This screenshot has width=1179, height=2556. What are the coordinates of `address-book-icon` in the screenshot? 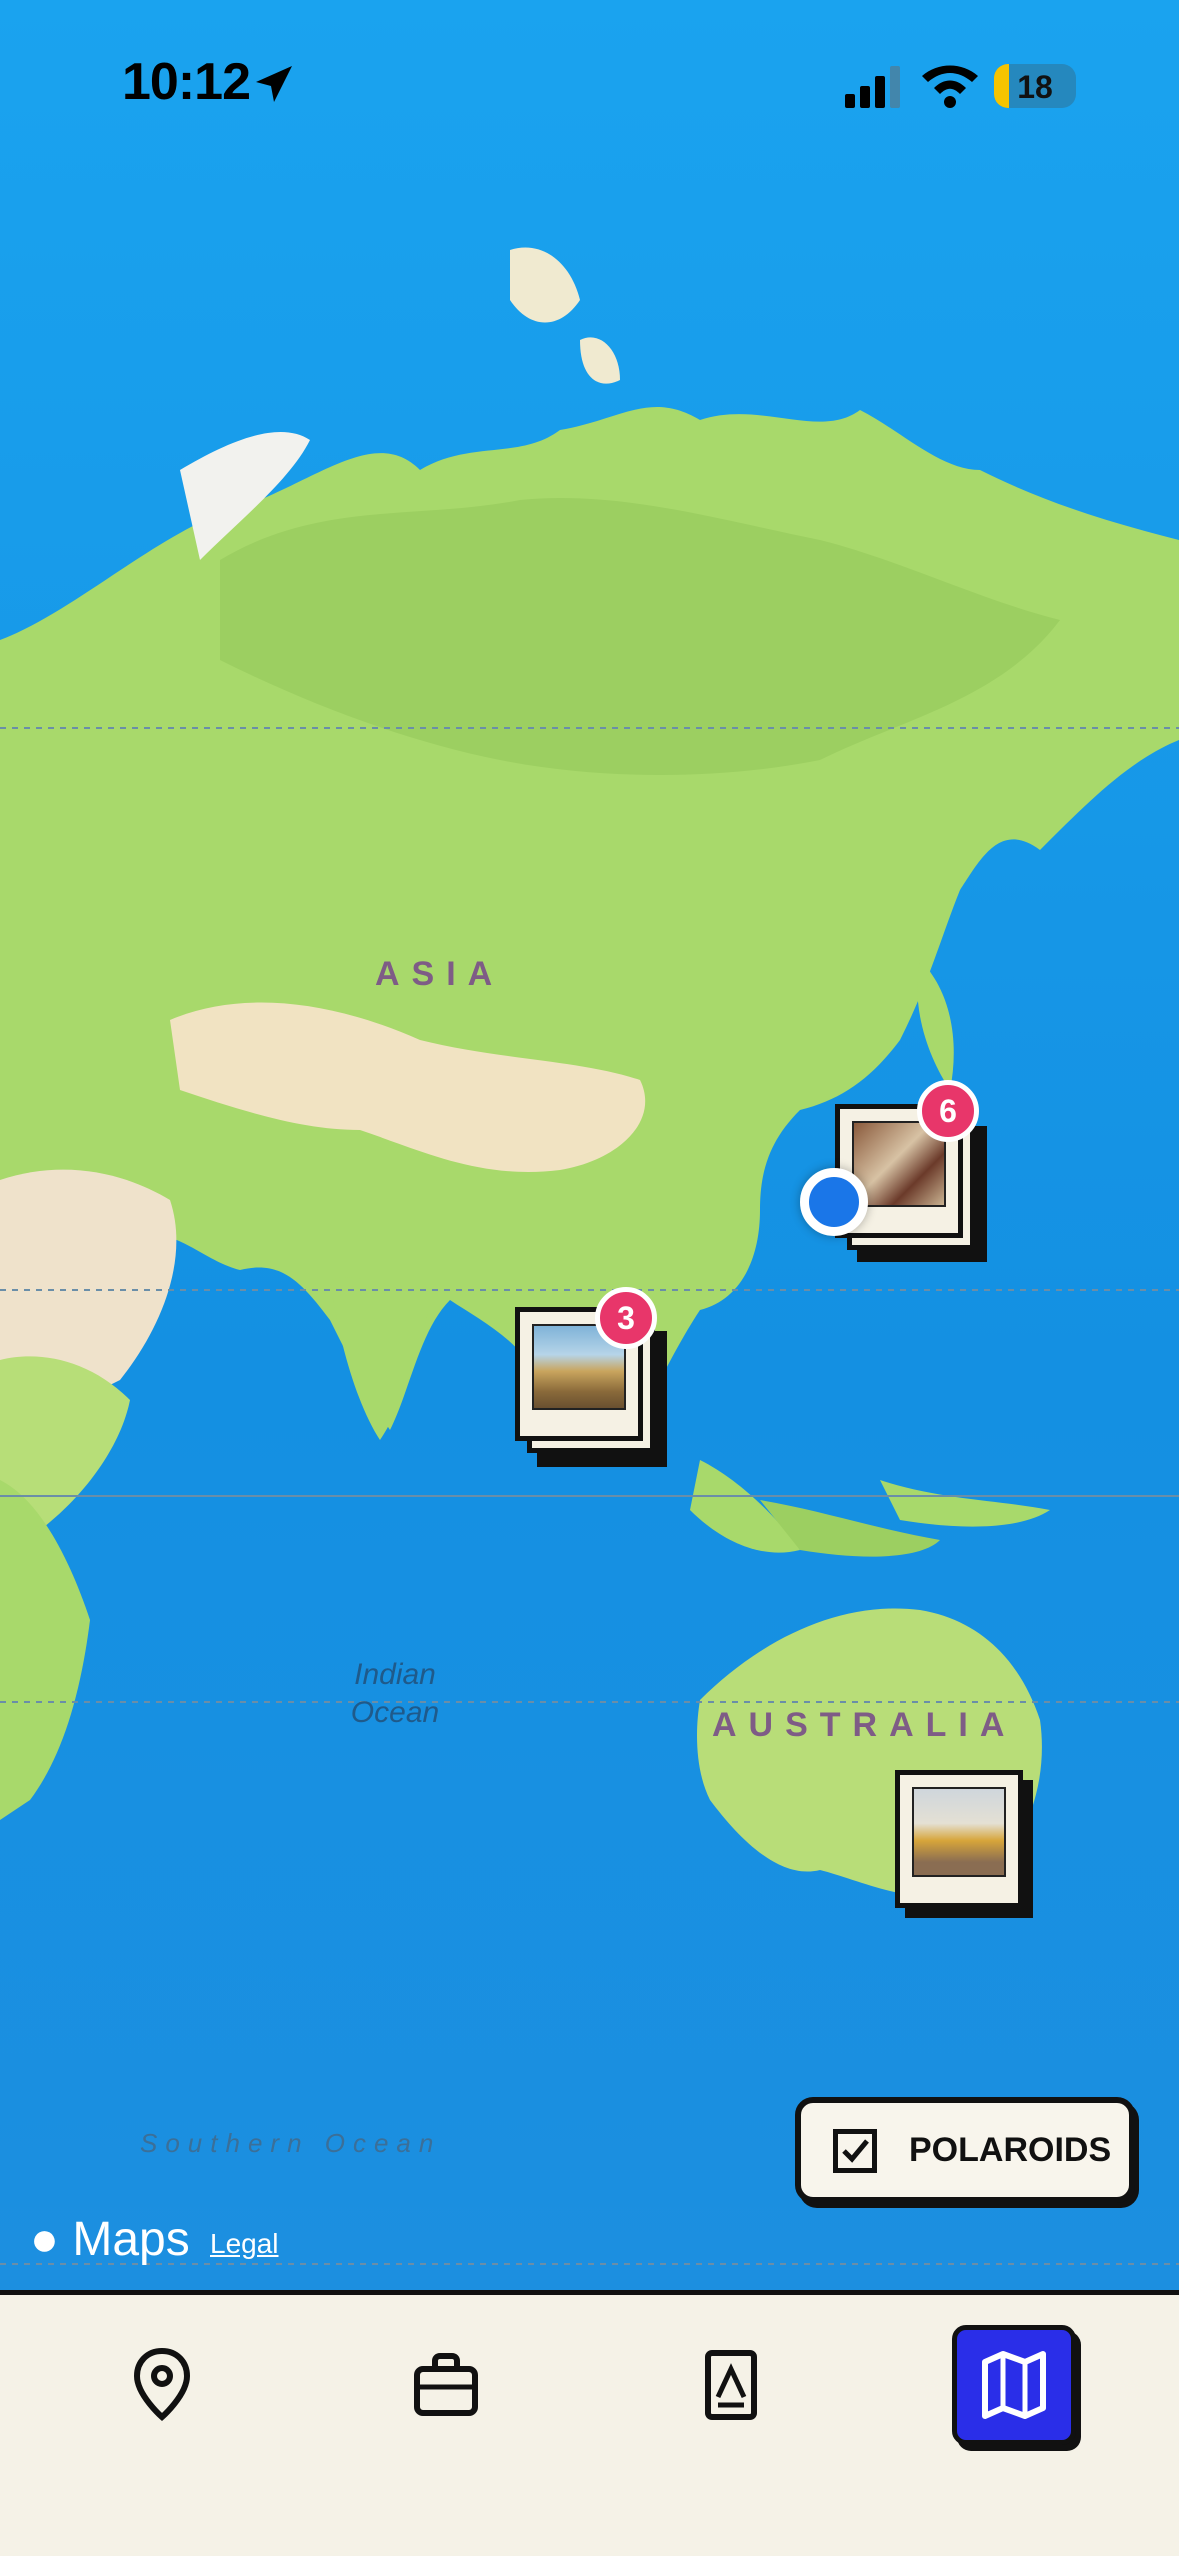 It's located at (731, 2385).